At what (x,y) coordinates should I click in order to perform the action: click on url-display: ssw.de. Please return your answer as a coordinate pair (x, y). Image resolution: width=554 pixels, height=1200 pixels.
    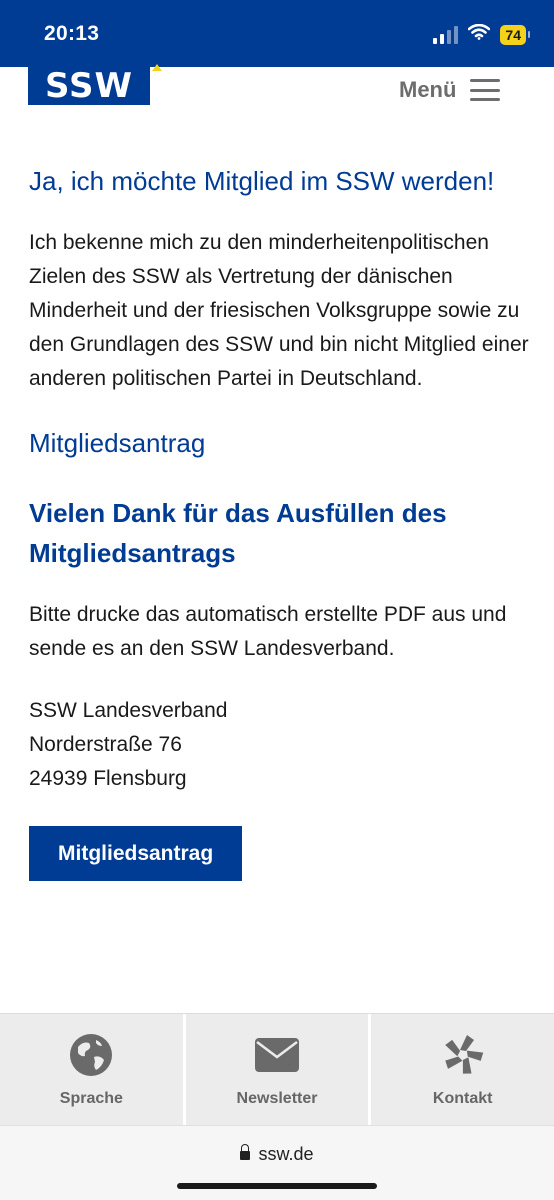
    Looking at the image, I should click on (277, 1154).